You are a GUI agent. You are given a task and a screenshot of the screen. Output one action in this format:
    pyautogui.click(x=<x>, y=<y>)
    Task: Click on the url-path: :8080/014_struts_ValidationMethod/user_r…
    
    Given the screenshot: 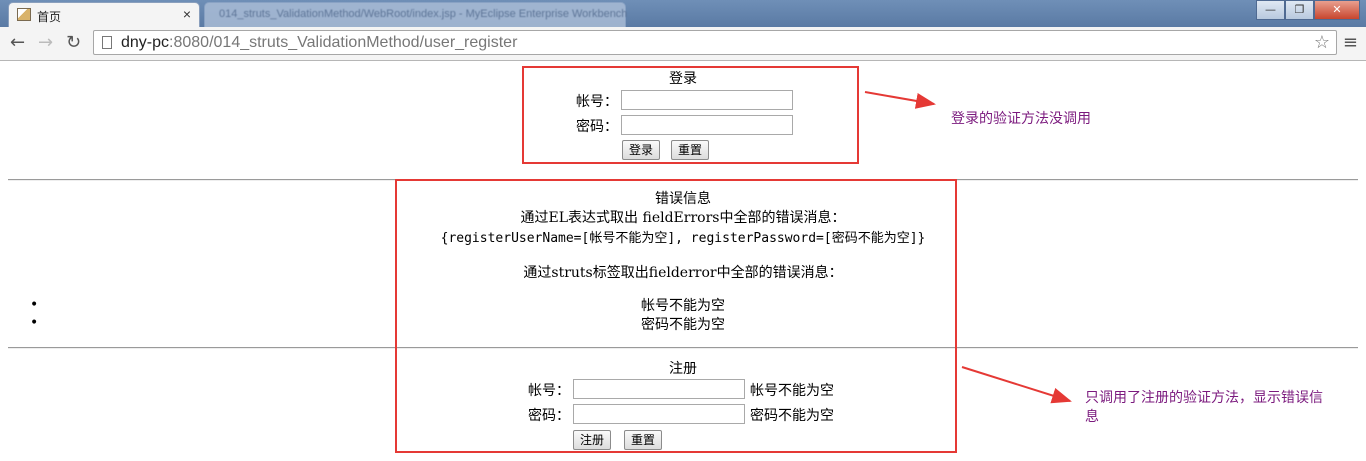 What is the action you would take?
    pyautogui.click(x=343, y=42)
    